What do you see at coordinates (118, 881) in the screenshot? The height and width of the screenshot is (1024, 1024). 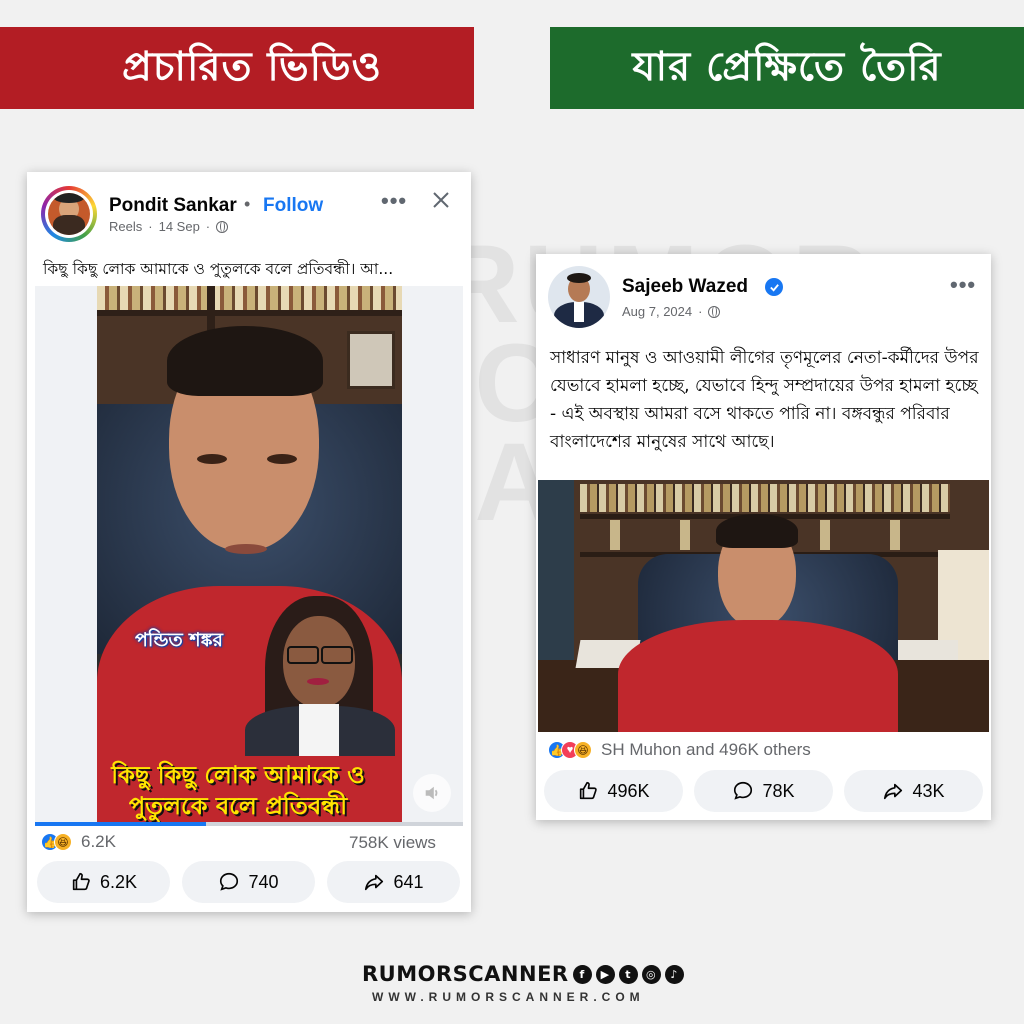 I see `like-count: 6.2K` at bounding box center [118, 881].